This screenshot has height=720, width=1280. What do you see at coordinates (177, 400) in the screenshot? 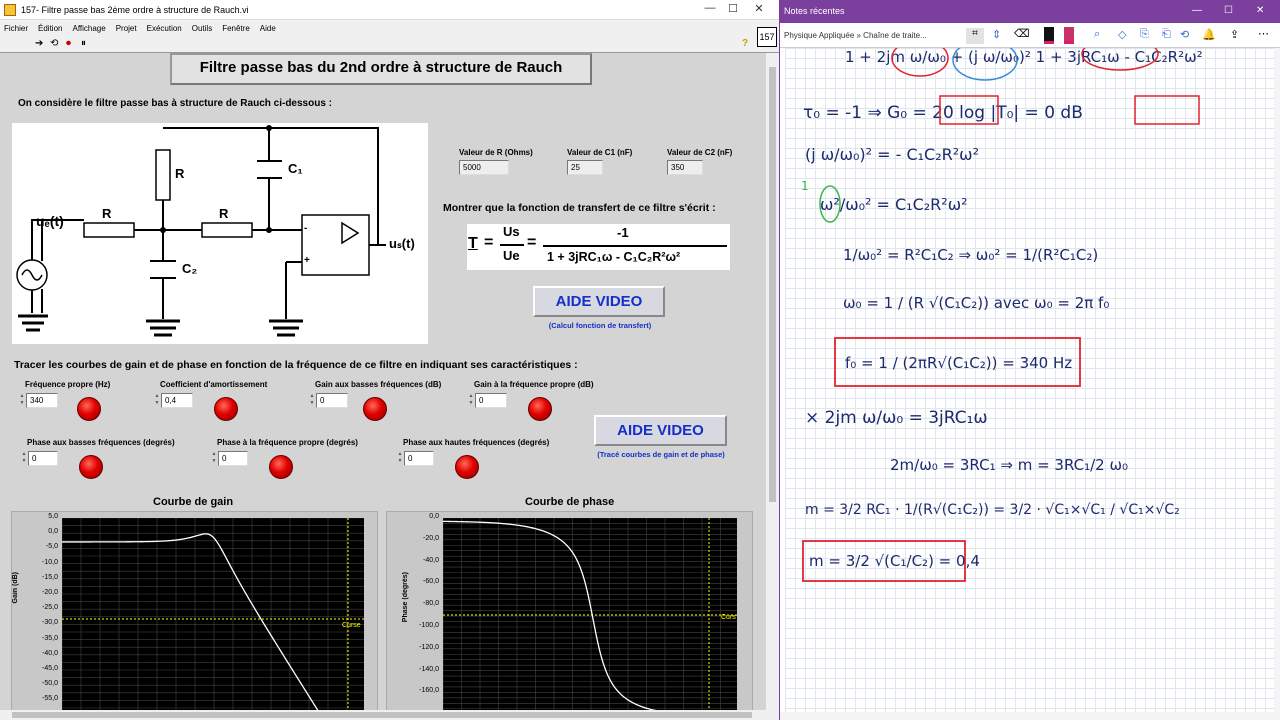
I see `coef-amort-input: 0,4` at bounding box center [177, 400].